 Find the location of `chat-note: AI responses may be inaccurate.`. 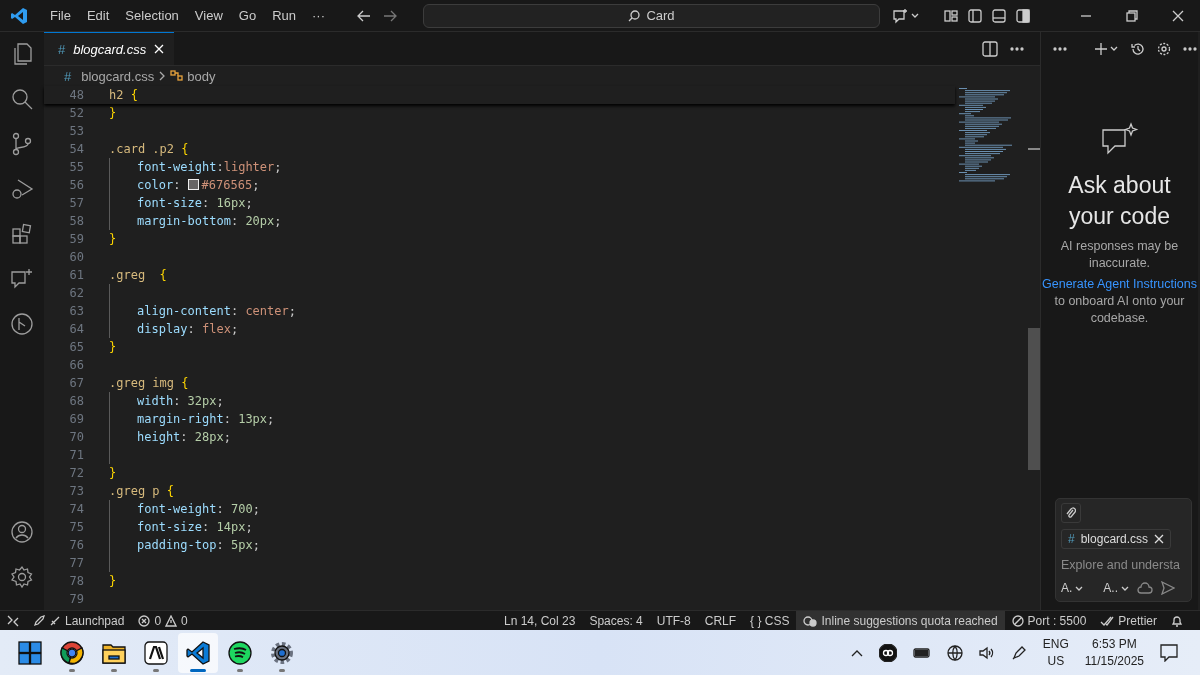

chat-note: AI responses may be inaccurate. is located at coordinates (1119, 255).